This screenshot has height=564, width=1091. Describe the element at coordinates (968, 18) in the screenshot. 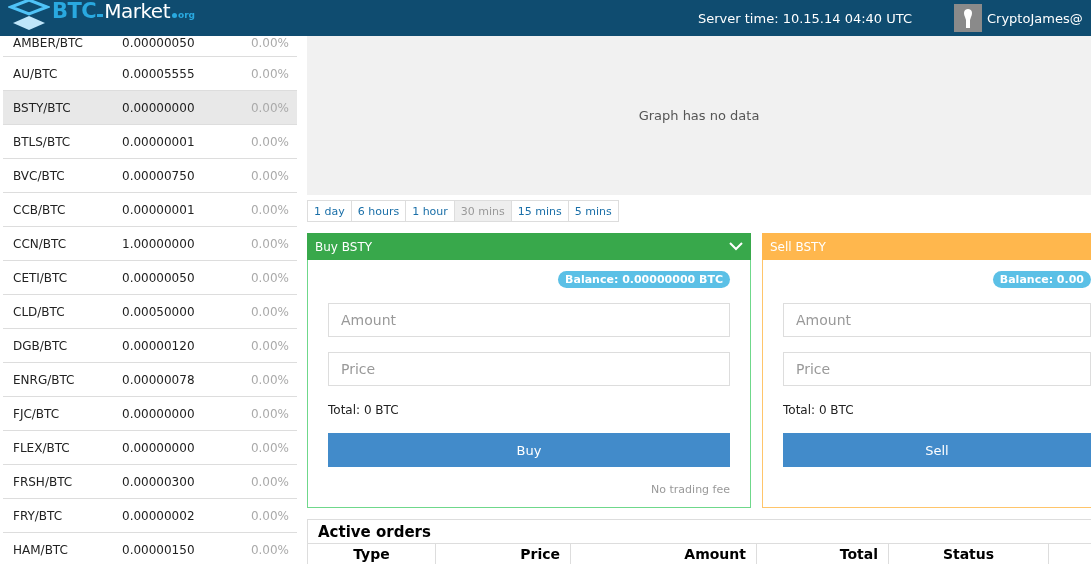

I see `avatar-icon` at that location.